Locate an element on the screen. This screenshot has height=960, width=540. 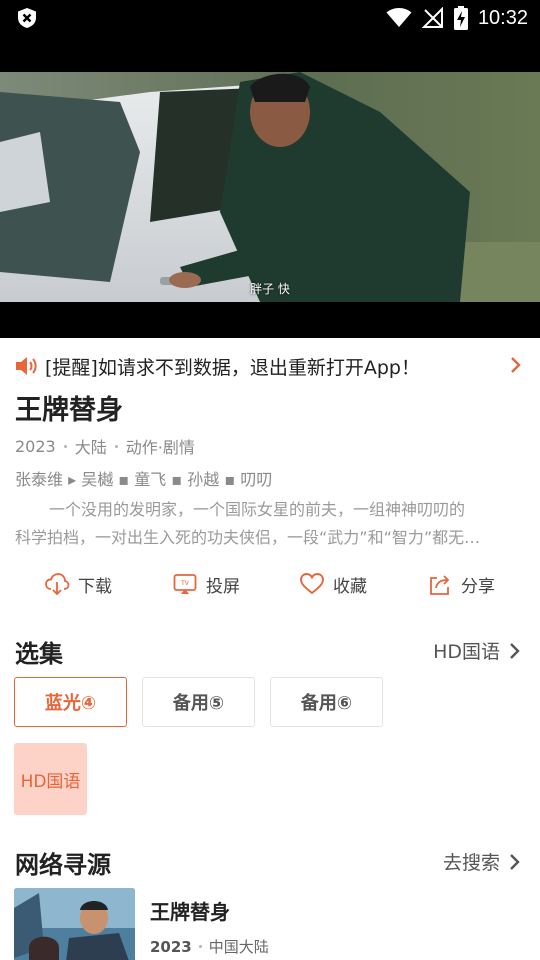
episode-item: 备用⑤ is located at coordinates (198, 702).